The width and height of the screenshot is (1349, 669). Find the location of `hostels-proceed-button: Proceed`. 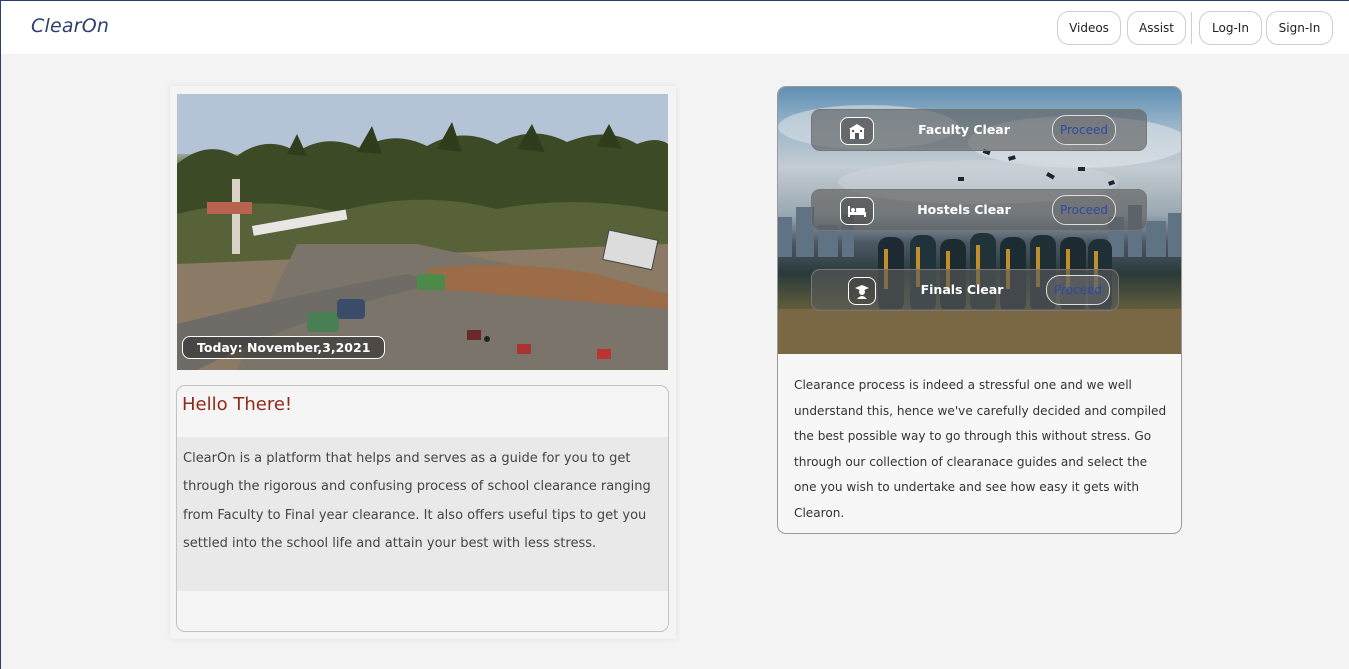

hostels-proceed-button: Proceed is located at coordinates (1084, 210).